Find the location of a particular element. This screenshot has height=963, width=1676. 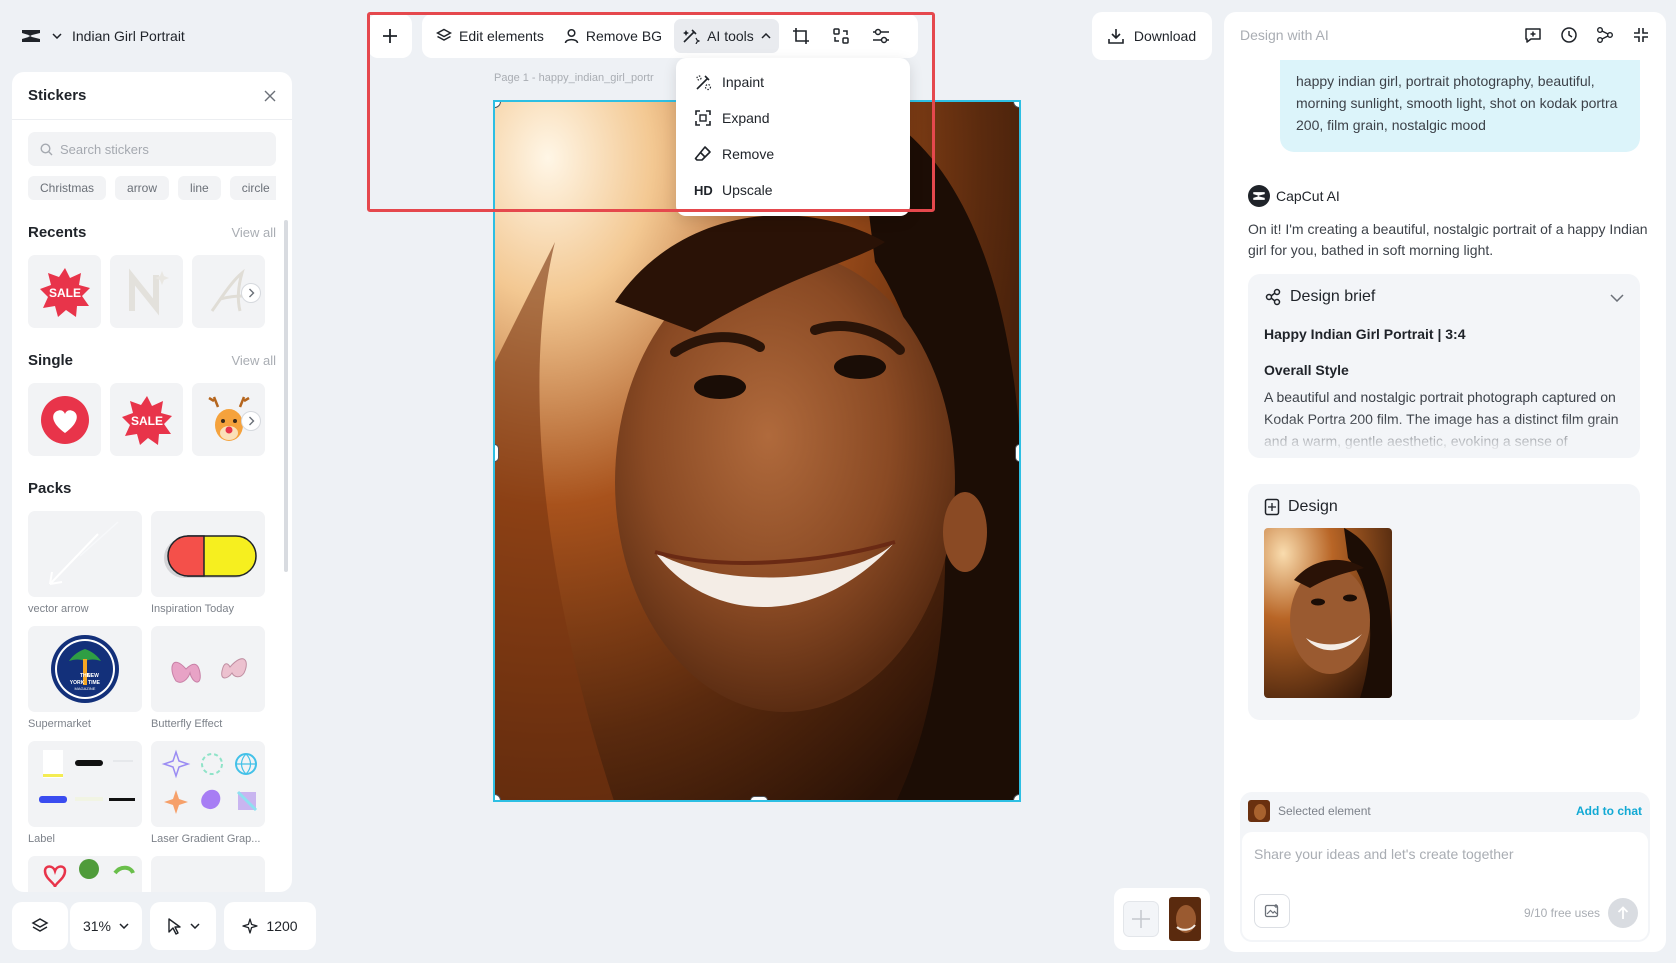

sliders-icon is located at coordinates (881, 36).